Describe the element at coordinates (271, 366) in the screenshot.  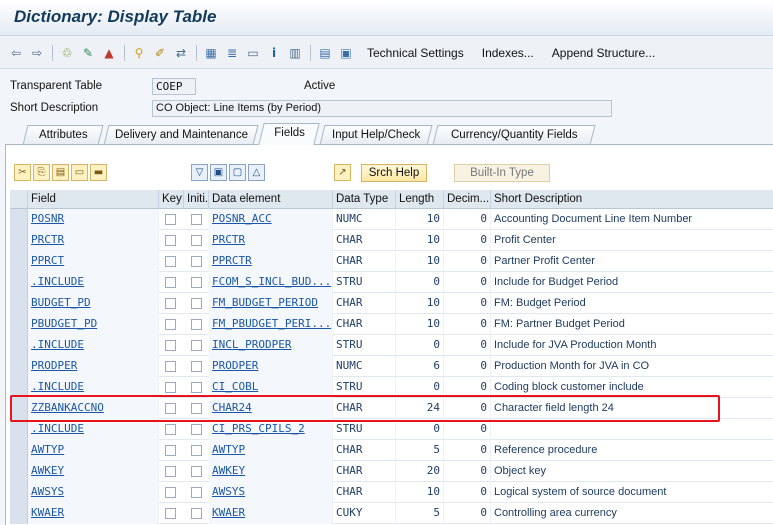
I see `data-element-cell: PRODPER` at that location.